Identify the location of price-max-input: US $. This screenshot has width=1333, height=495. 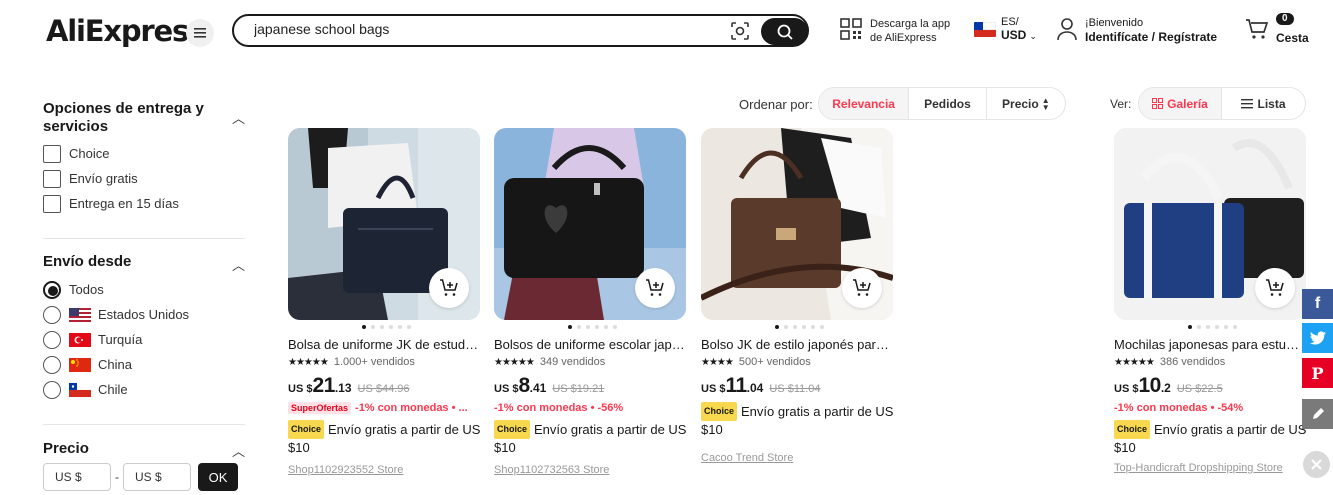
(157, 477).